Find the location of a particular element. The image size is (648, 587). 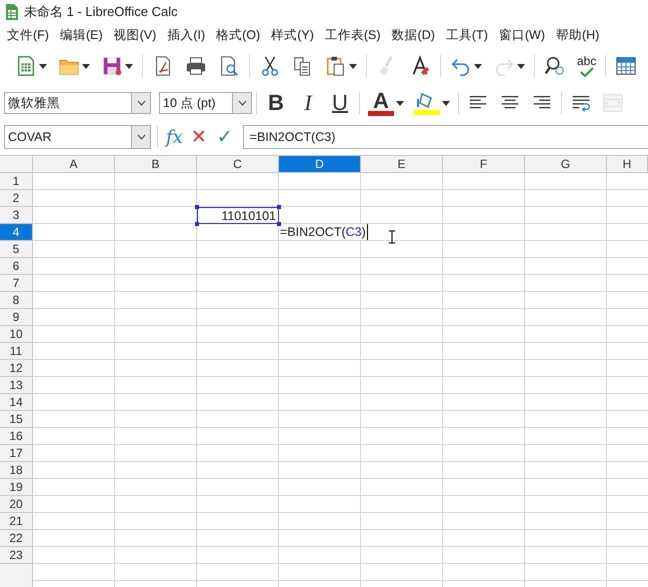

font-size-field: 10 点 (pt) is located at coordinates (205, 103).